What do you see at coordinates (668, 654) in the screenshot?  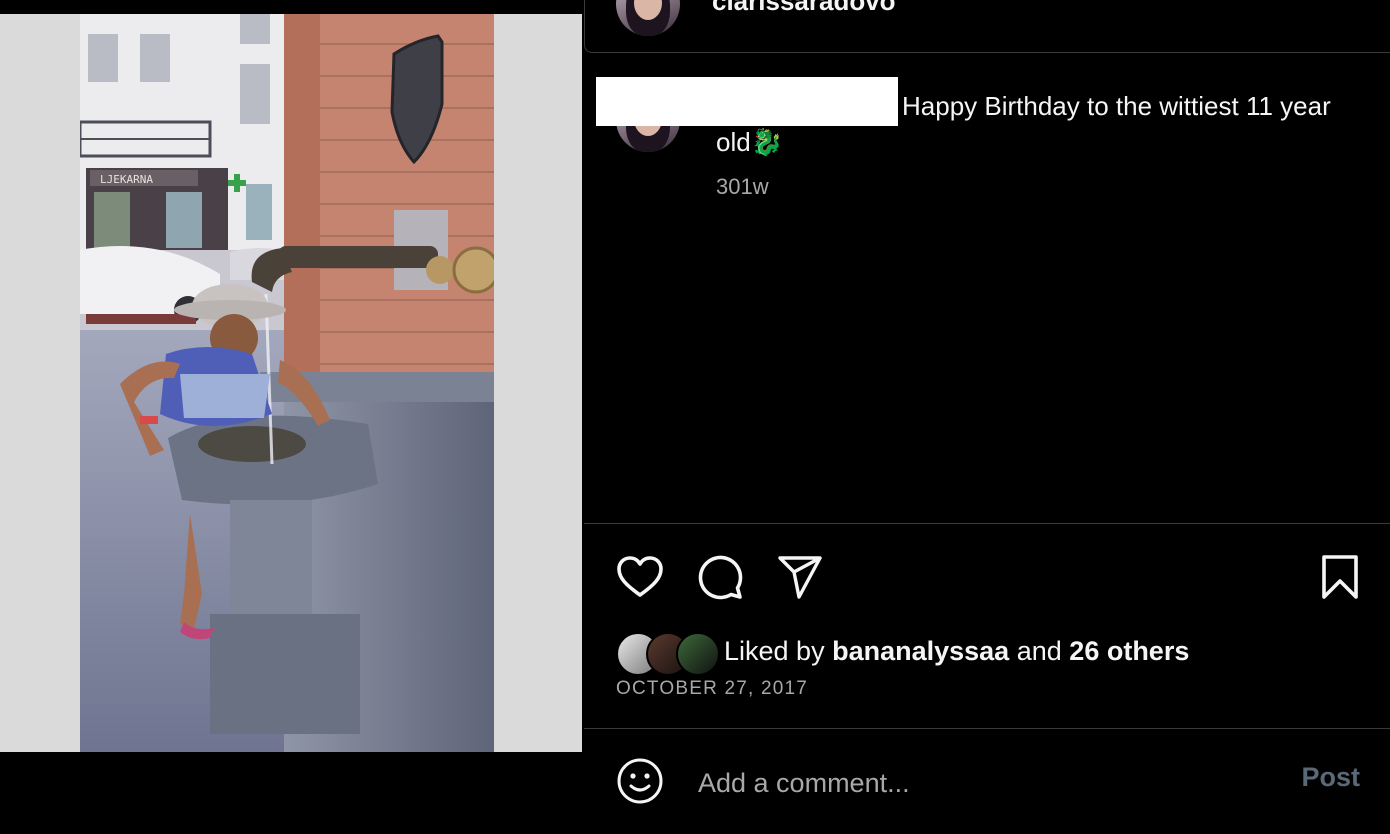 I see `likers-avatars` at bounding box center [668, 654].